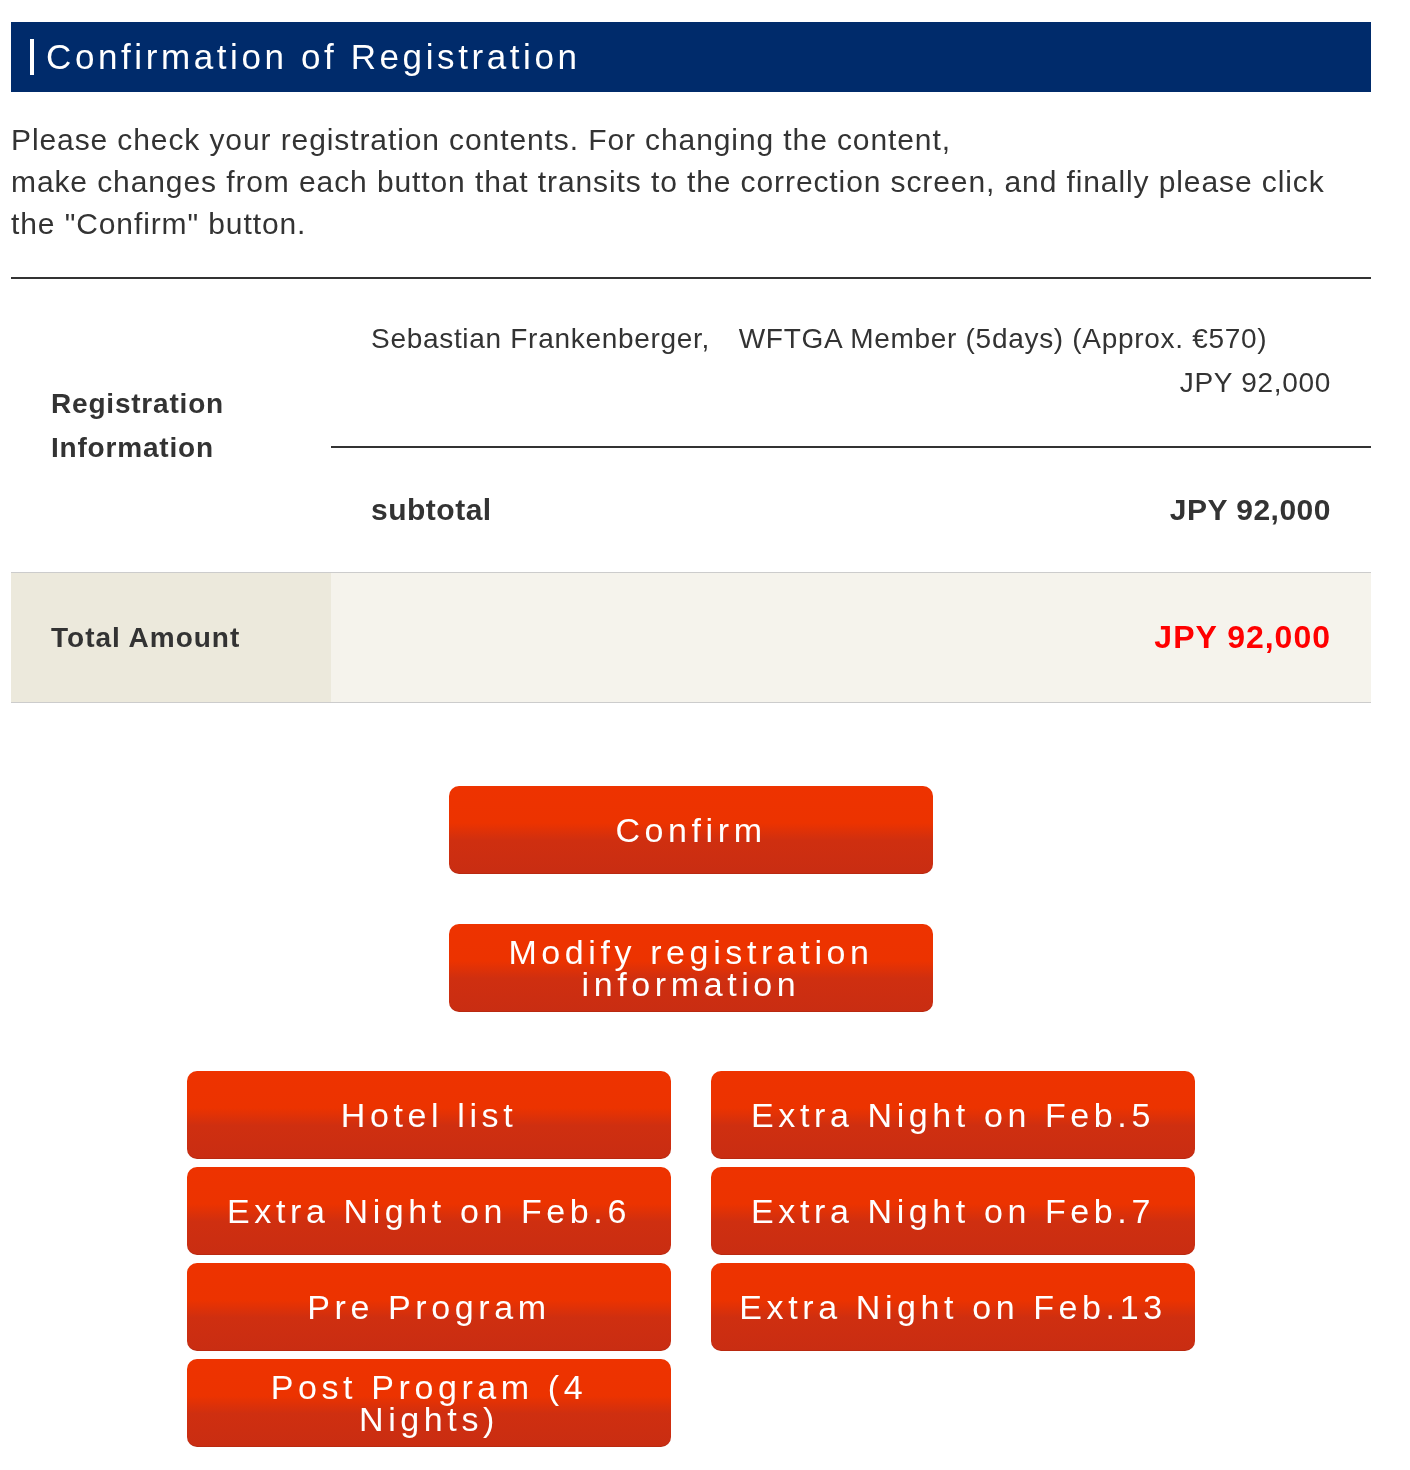 The width and height of the screenshot is (1410, 1470). Describe the element at coordinates (691, 830) in the screenshot. I see `confirm-button: Confirm` at that location.